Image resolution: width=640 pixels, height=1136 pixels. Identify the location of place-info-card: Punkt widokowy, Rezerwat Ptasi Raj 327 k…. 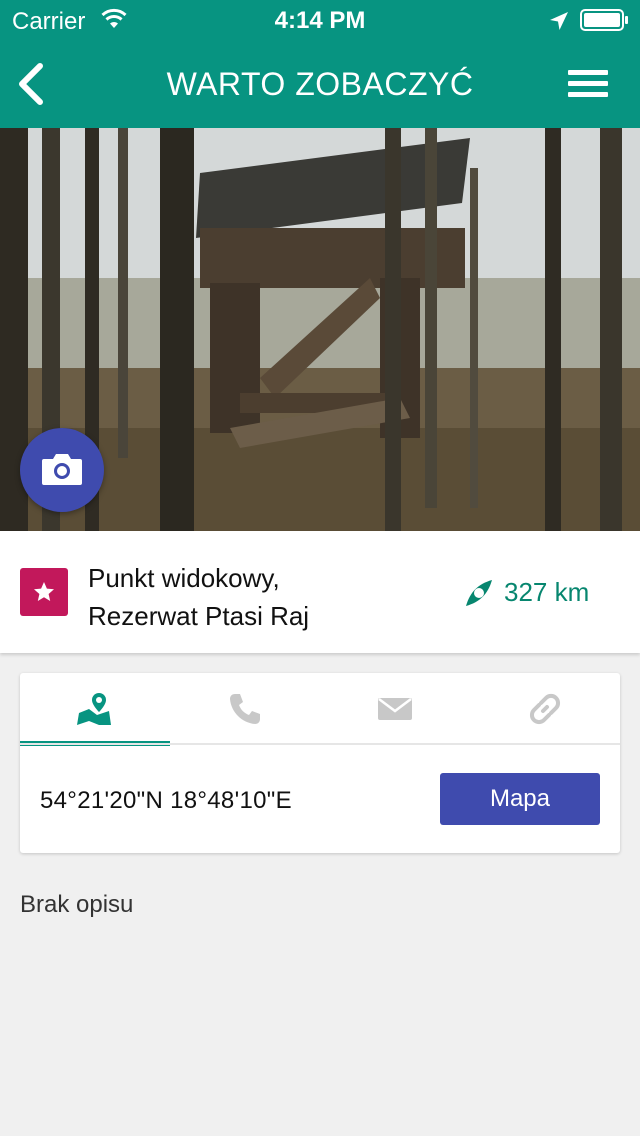
(320, 592).